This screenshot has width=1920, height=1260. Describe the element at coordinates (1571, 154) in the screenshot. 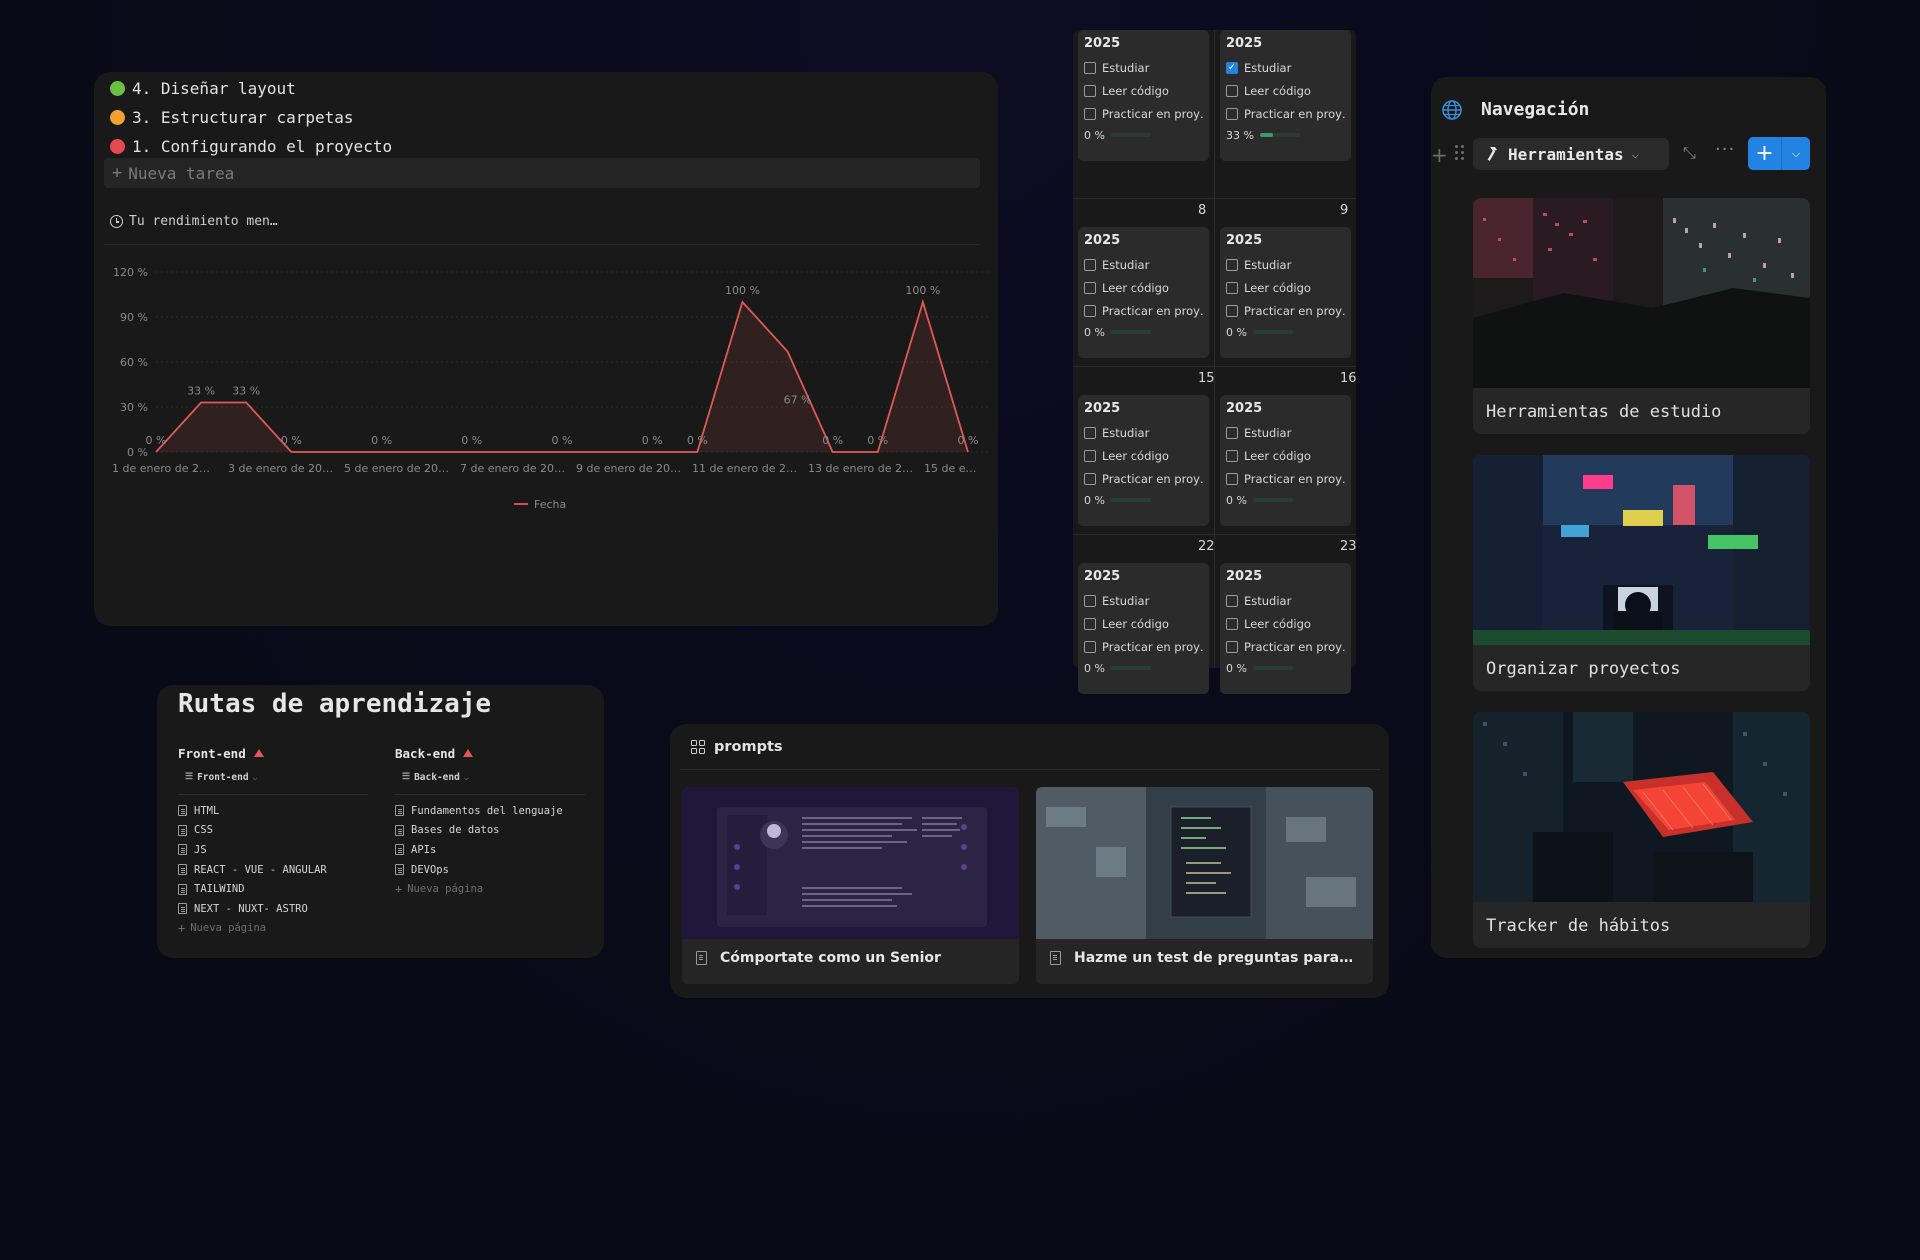

I see `view-tab-herramientas: Herramientas ⌵` at that location.